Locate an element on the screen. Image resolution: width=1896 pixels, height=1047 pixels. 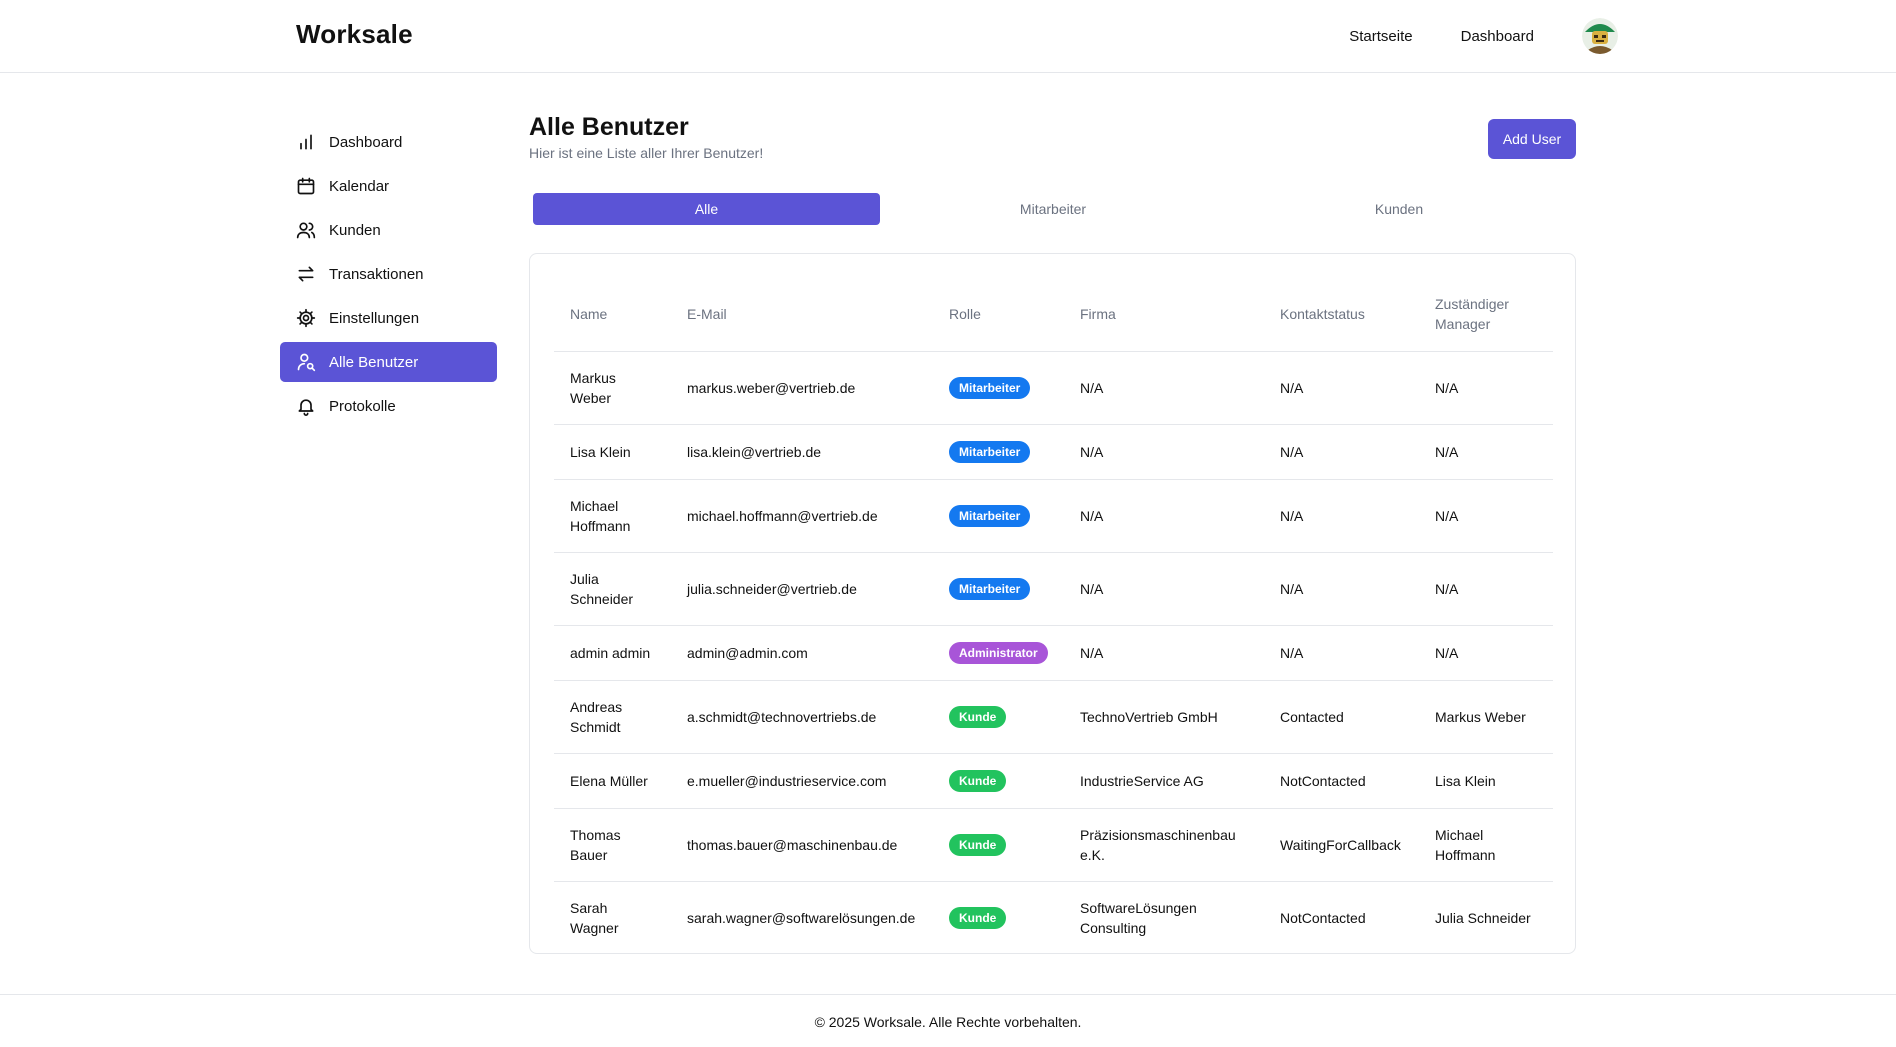
cell-name: Thomas Bauer is located at coordinates (612, 845).